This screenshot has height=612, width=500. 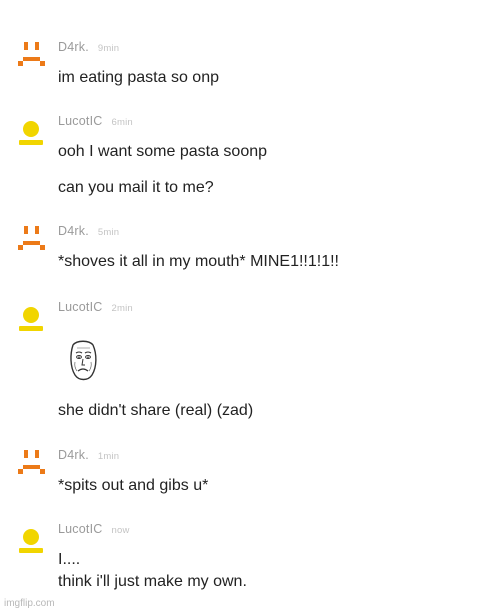 I want to click on message-author: D4rk. 9min, so click(x=88, y=47).